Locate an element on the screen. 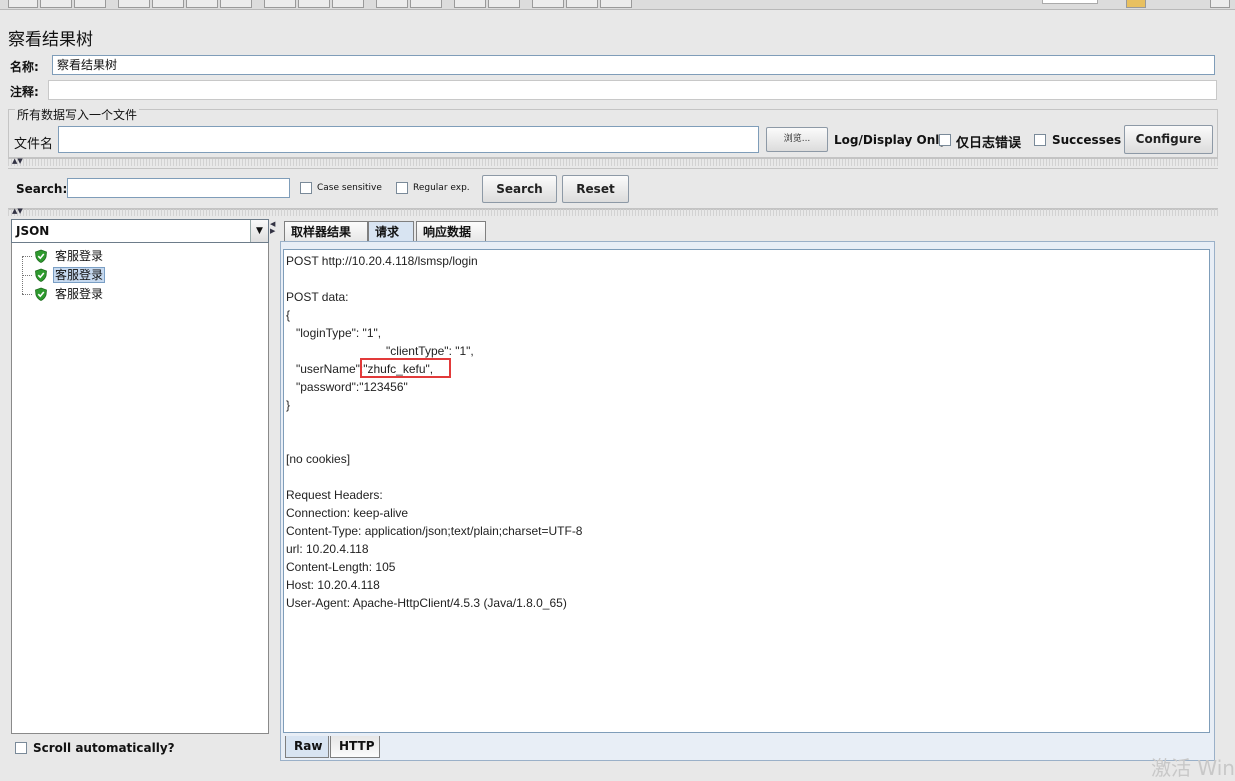  warning-icon is located at coordinates (1136, 4).